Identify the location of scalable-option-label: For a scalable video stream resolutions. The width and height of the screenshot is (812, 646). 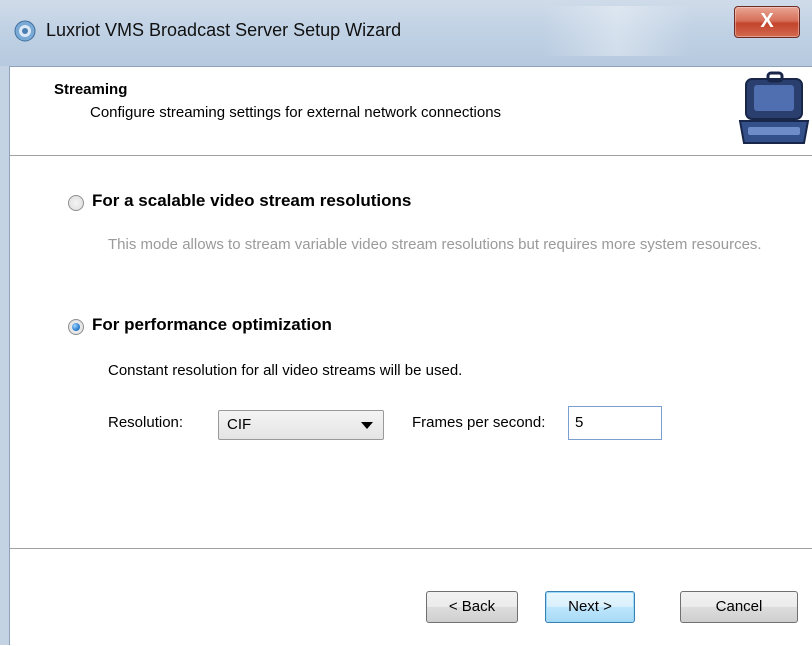
(251, 201).